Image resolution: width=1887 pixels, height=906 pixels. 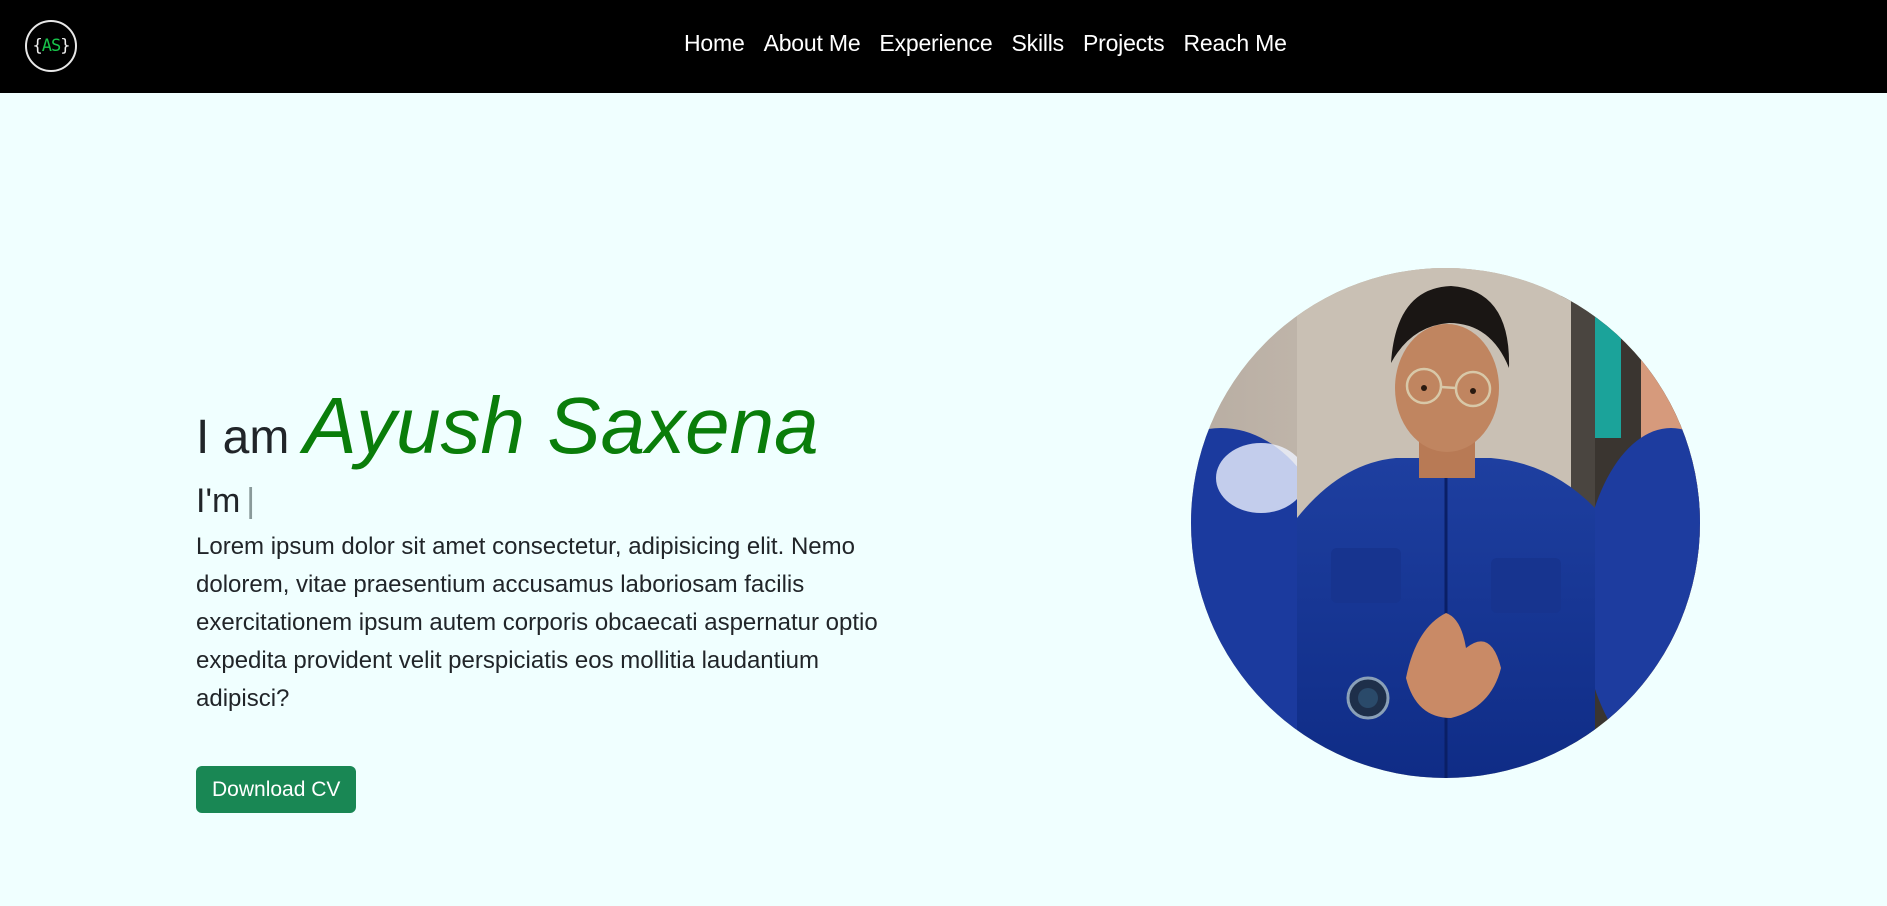 I want to click on logo-brace-left: {, so click(x=37, y=46).